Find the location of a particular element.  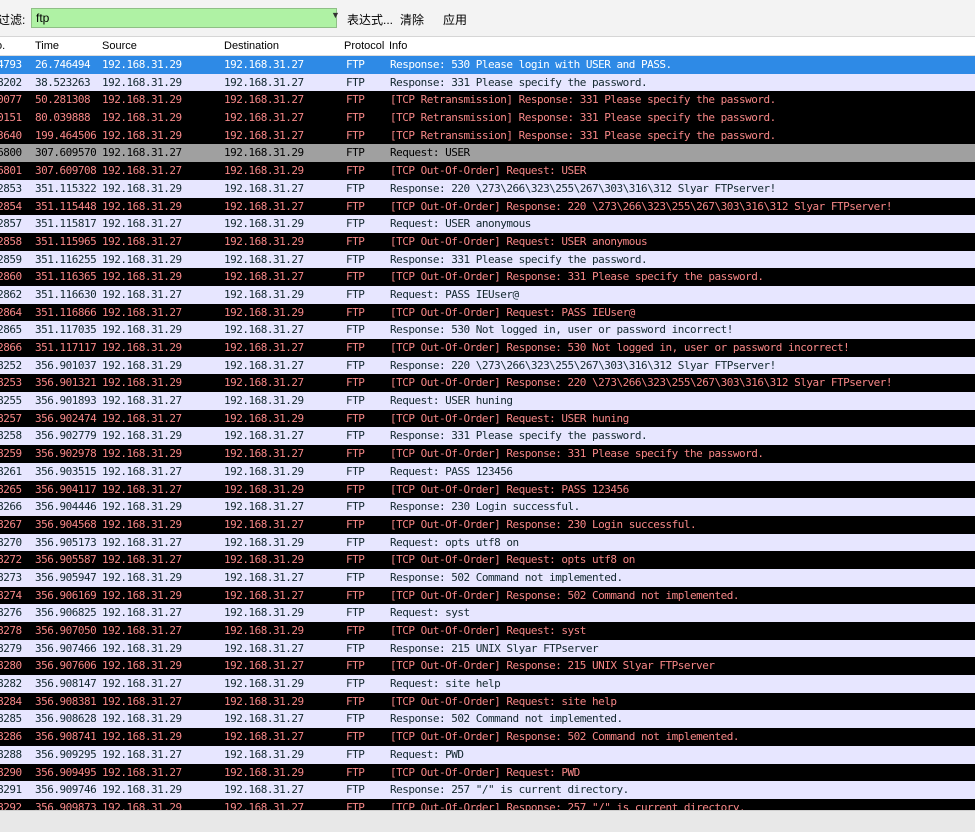

clear-button: 清除 is located at coordinates (412, 19).